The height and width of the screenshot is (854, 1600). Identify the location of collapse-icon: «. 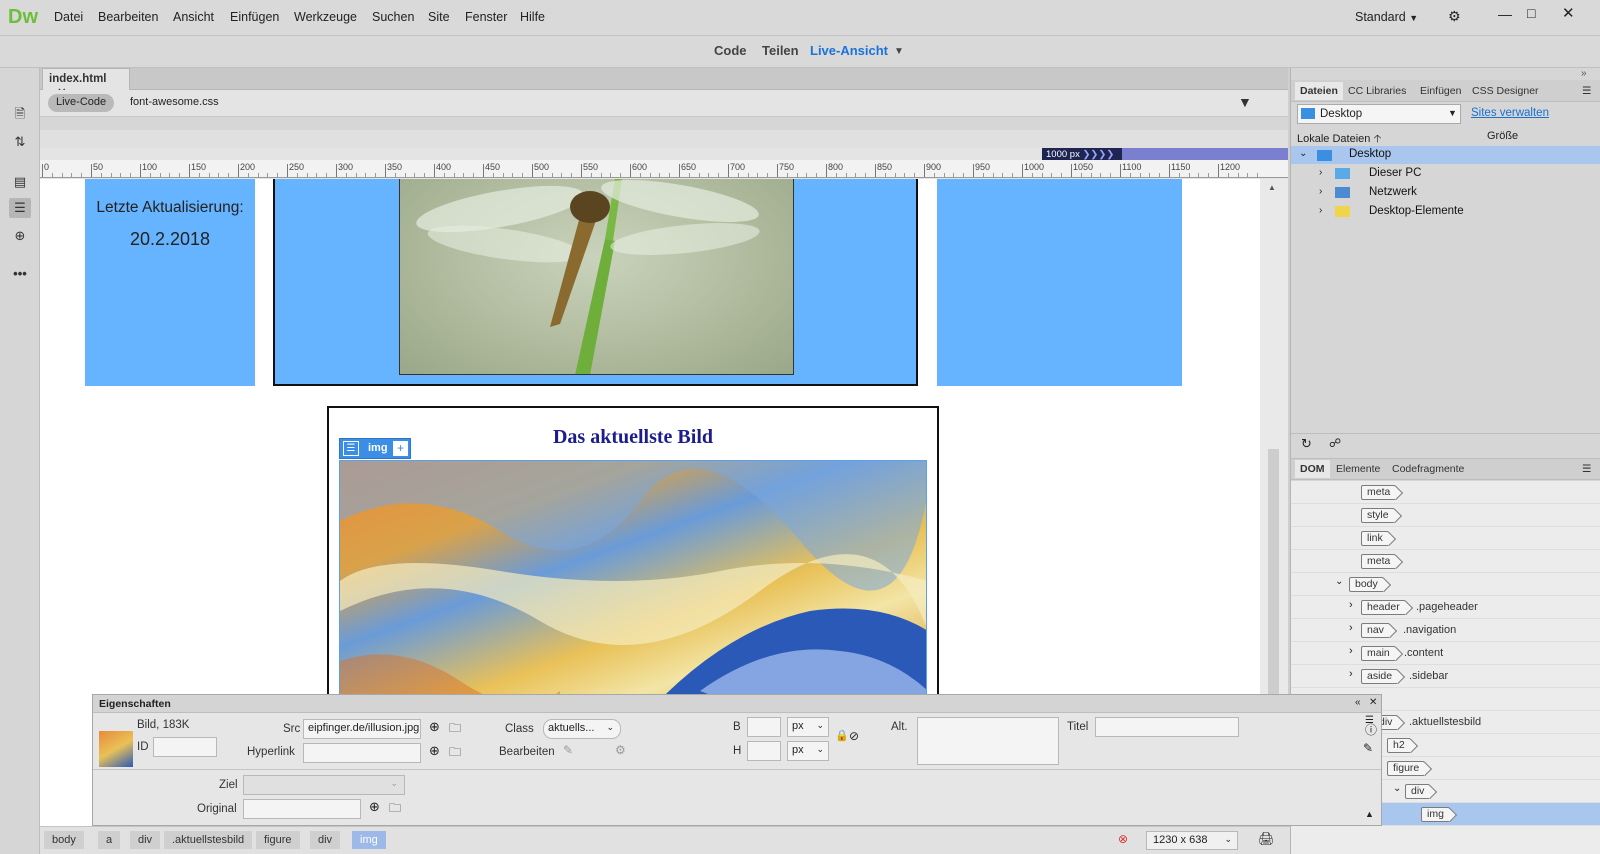
(1358, 702).